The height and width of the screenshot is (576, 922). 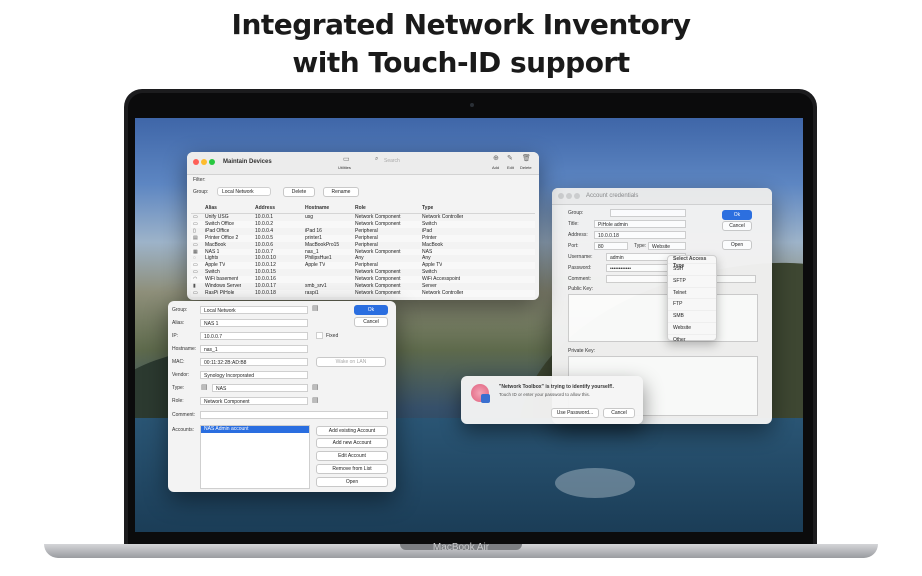 What do you see at coordinates (180, 310) in the screenshot?
I see `group-label: Group:` at bounding box center [180, 310].